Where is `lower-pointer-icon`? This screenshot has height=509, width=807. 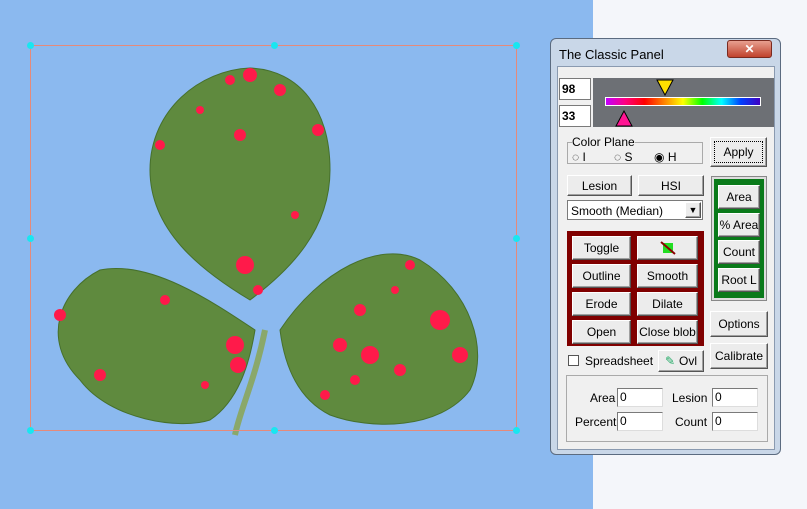 lower-pointer-icon is located at coordinates (624, 118).